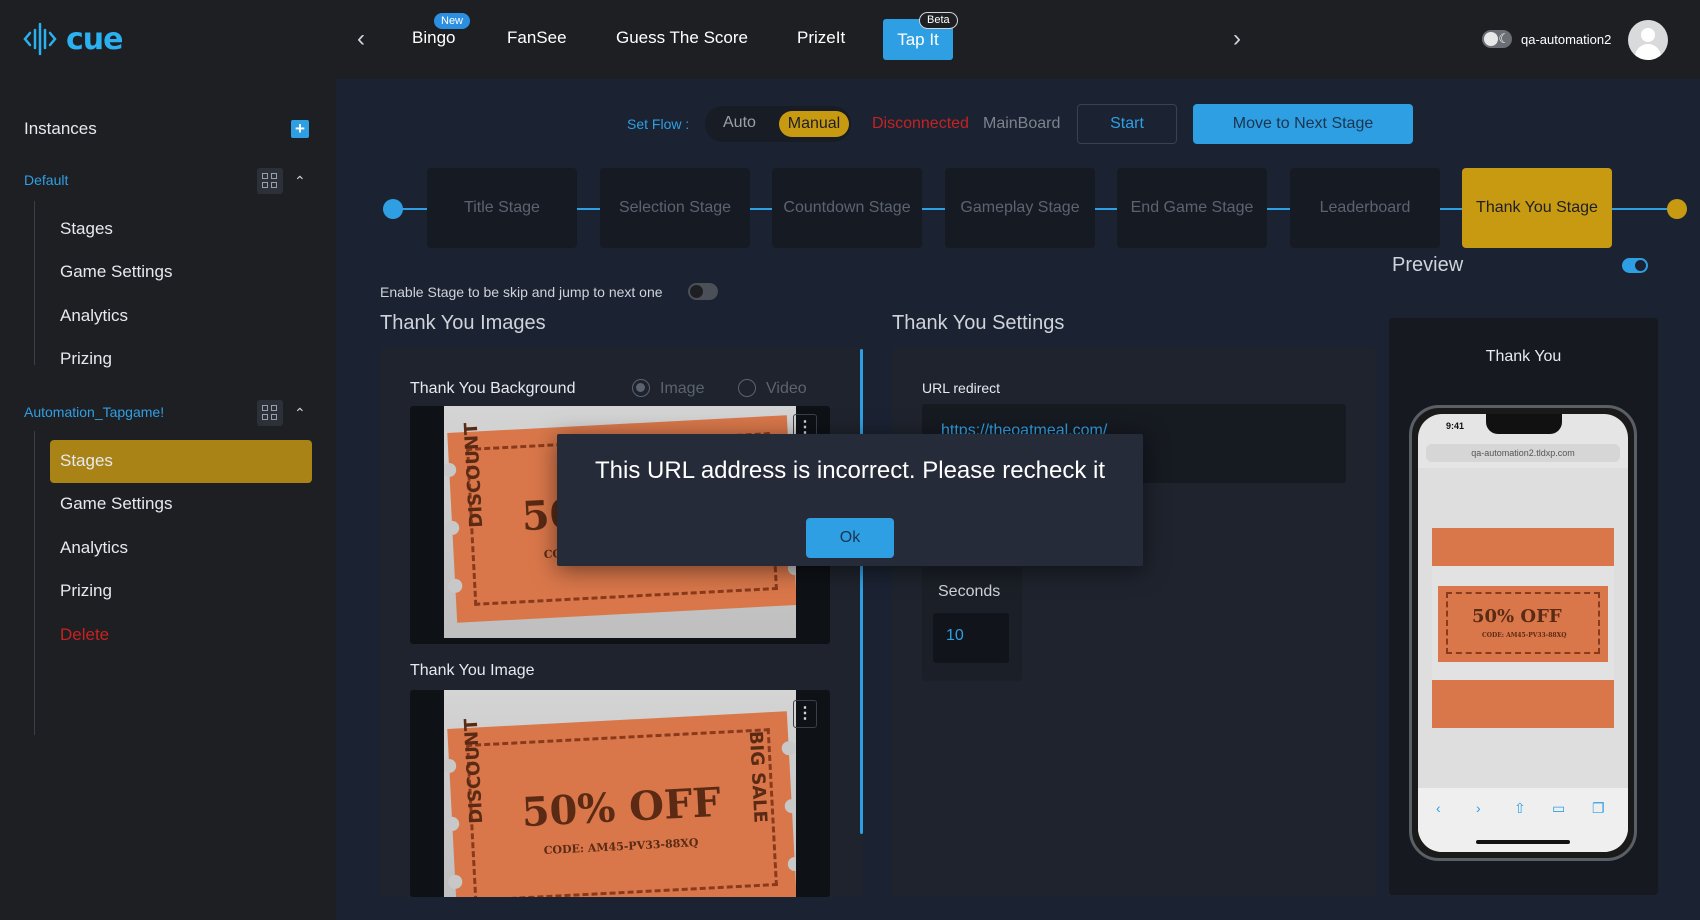 The height and width of the screenshot is (920, 1700). Describe the element at coordinates (1455, 426) in the screenshot. I see `phone-time: 9:41` at that location.